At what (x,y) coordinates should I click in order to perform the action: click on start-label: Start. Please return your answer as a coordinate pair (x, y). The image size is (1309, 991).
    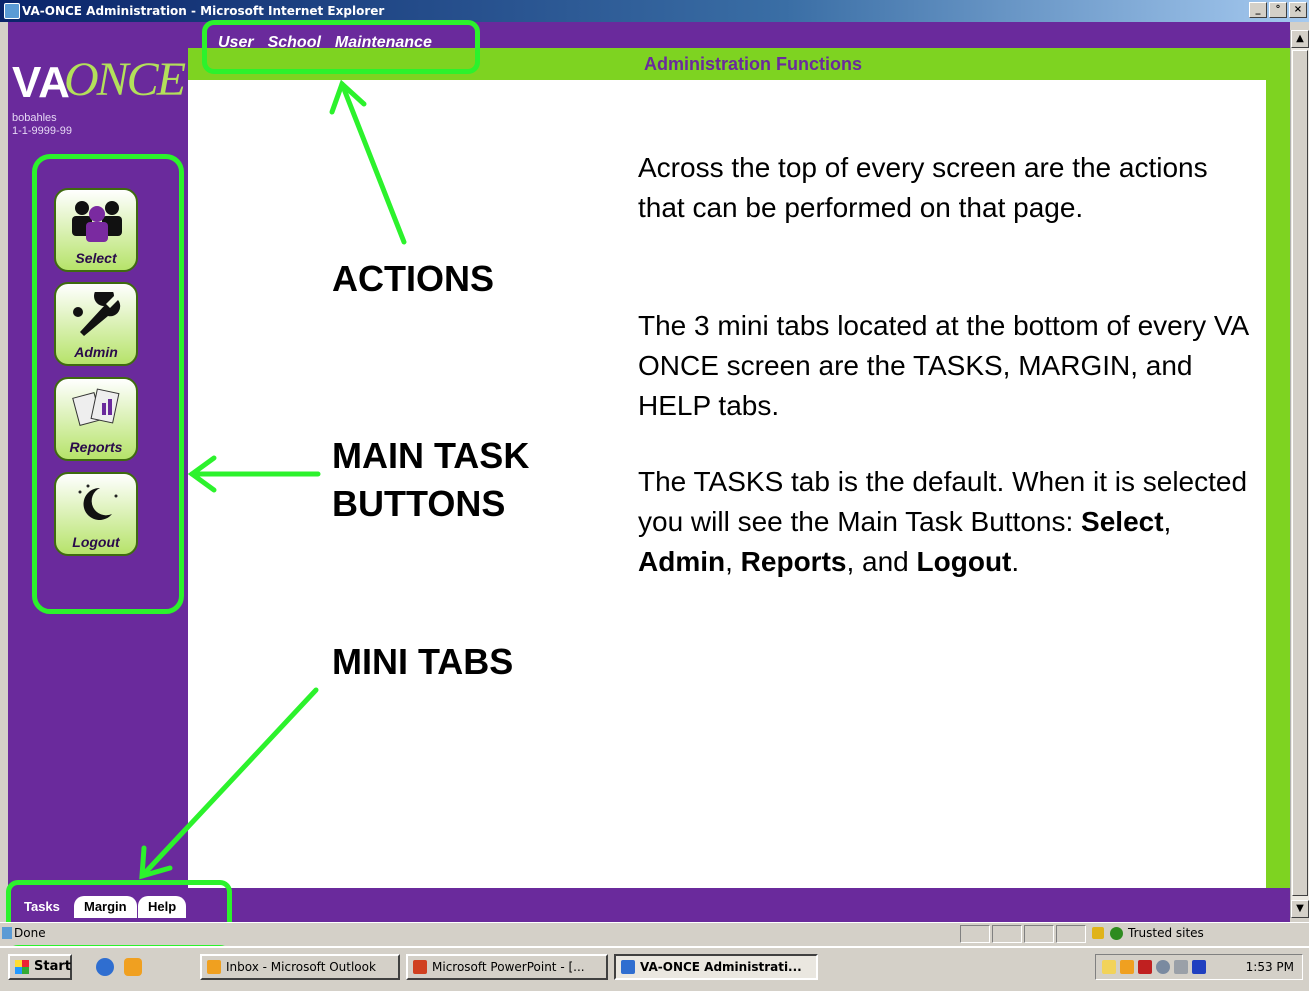
    Looking at the image, I should click on (52, 966).